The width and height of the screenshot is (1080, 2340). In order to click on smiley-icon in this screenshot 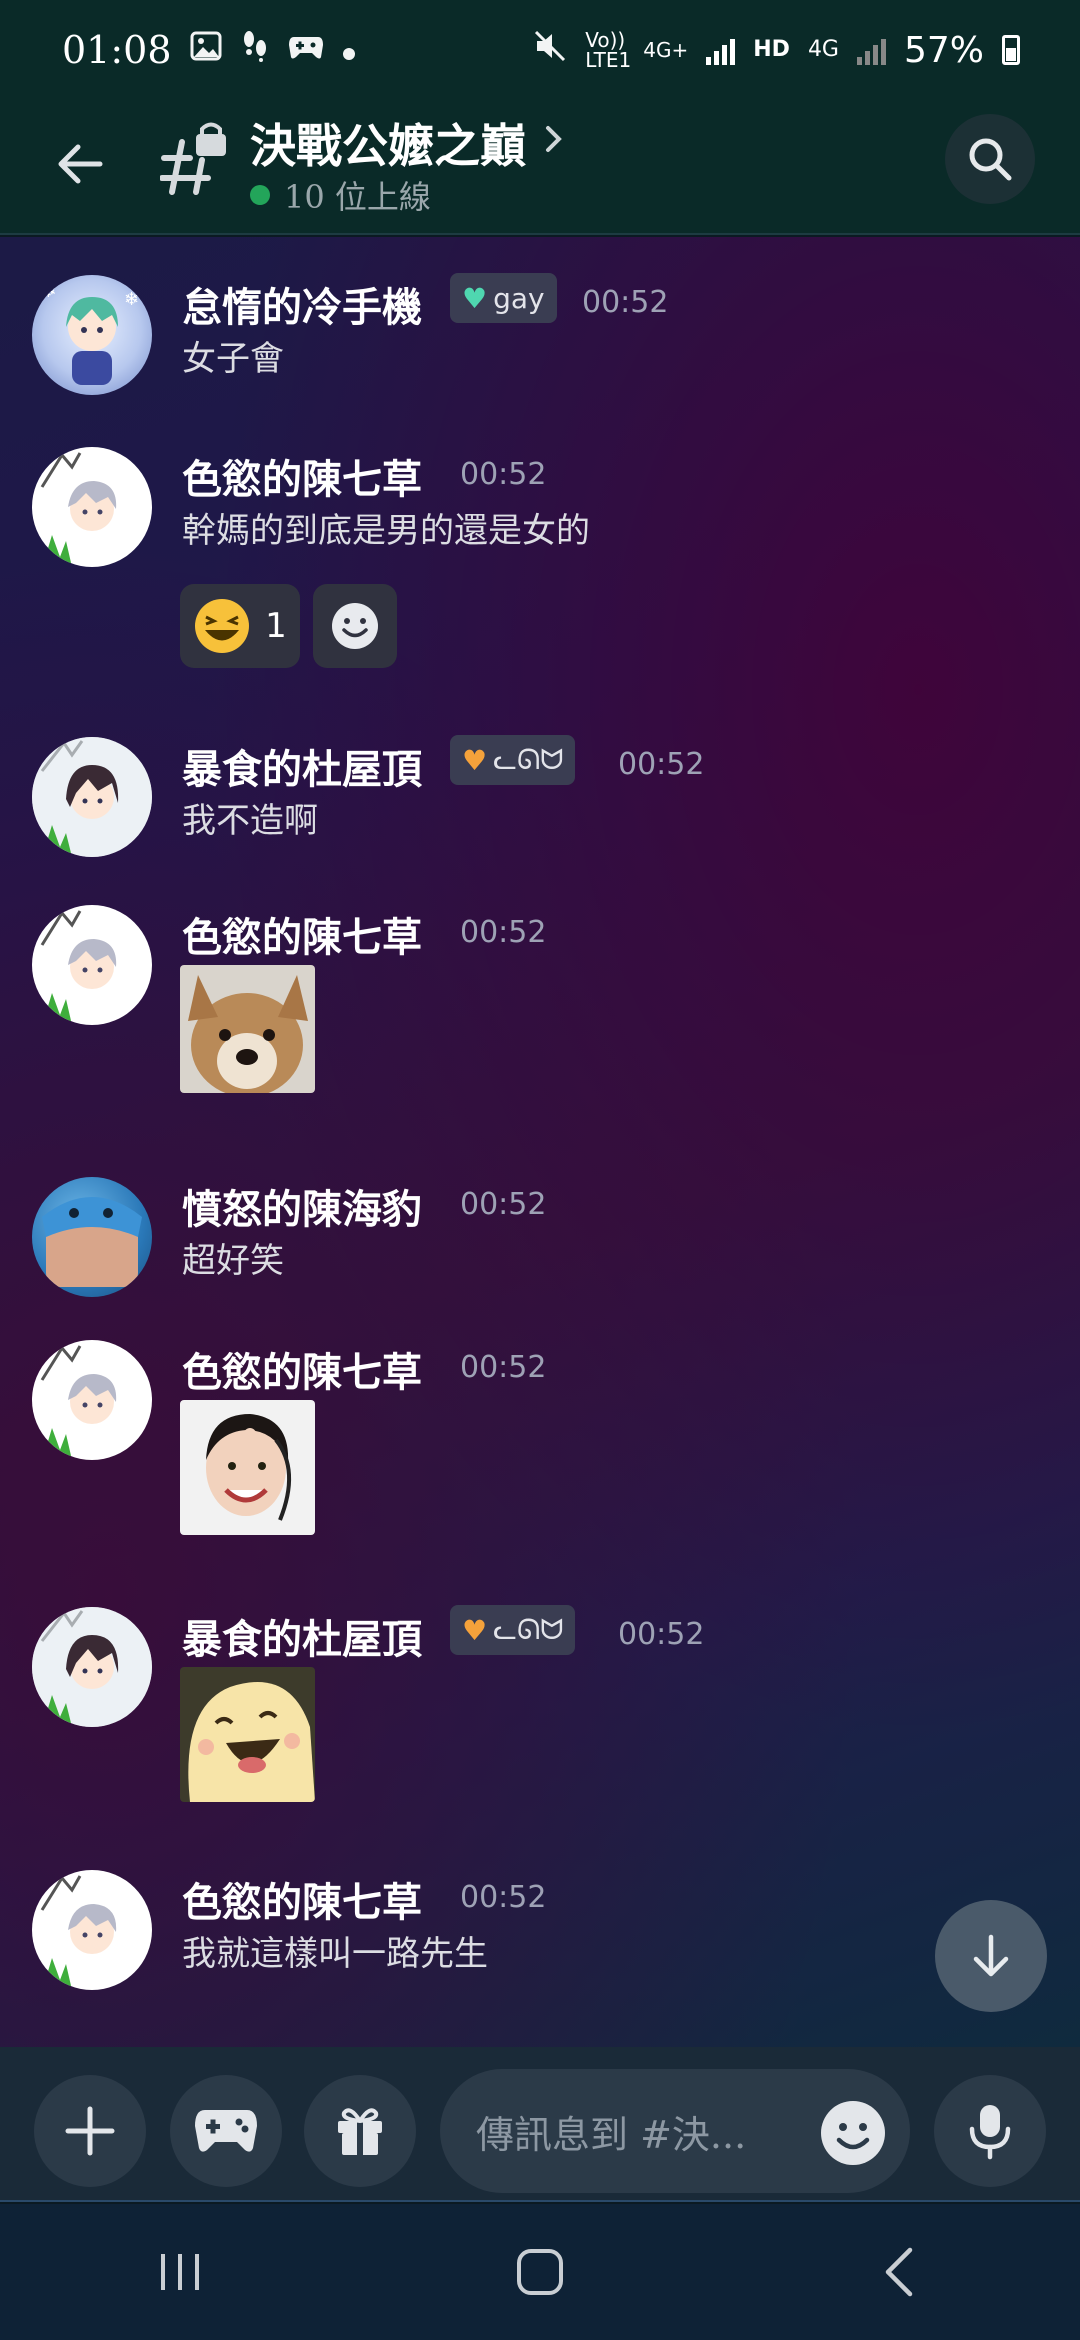, I will do `click(853, 2133)`.